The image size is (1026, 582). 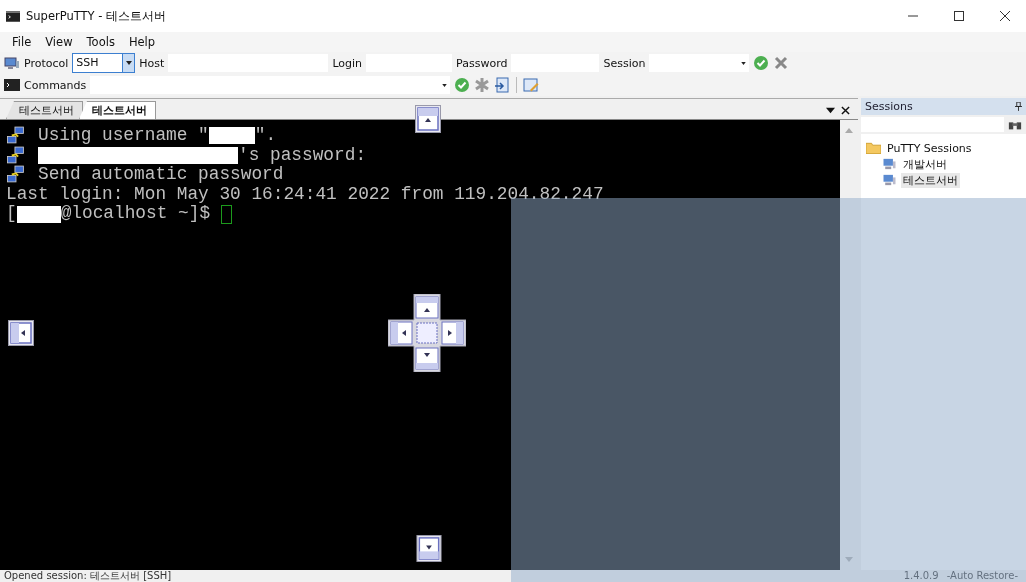 What do you see at coordinates (982, 576) in the screenshot?
I see `mode-text: -Auto Restore-` at bounding box center [982, 576].